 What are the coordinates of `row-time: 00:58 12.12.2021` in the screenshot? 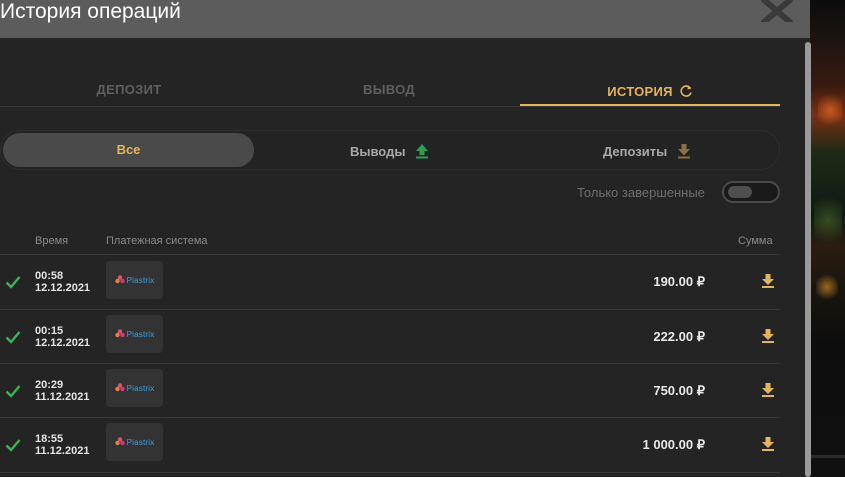 It's located at (63, 282).